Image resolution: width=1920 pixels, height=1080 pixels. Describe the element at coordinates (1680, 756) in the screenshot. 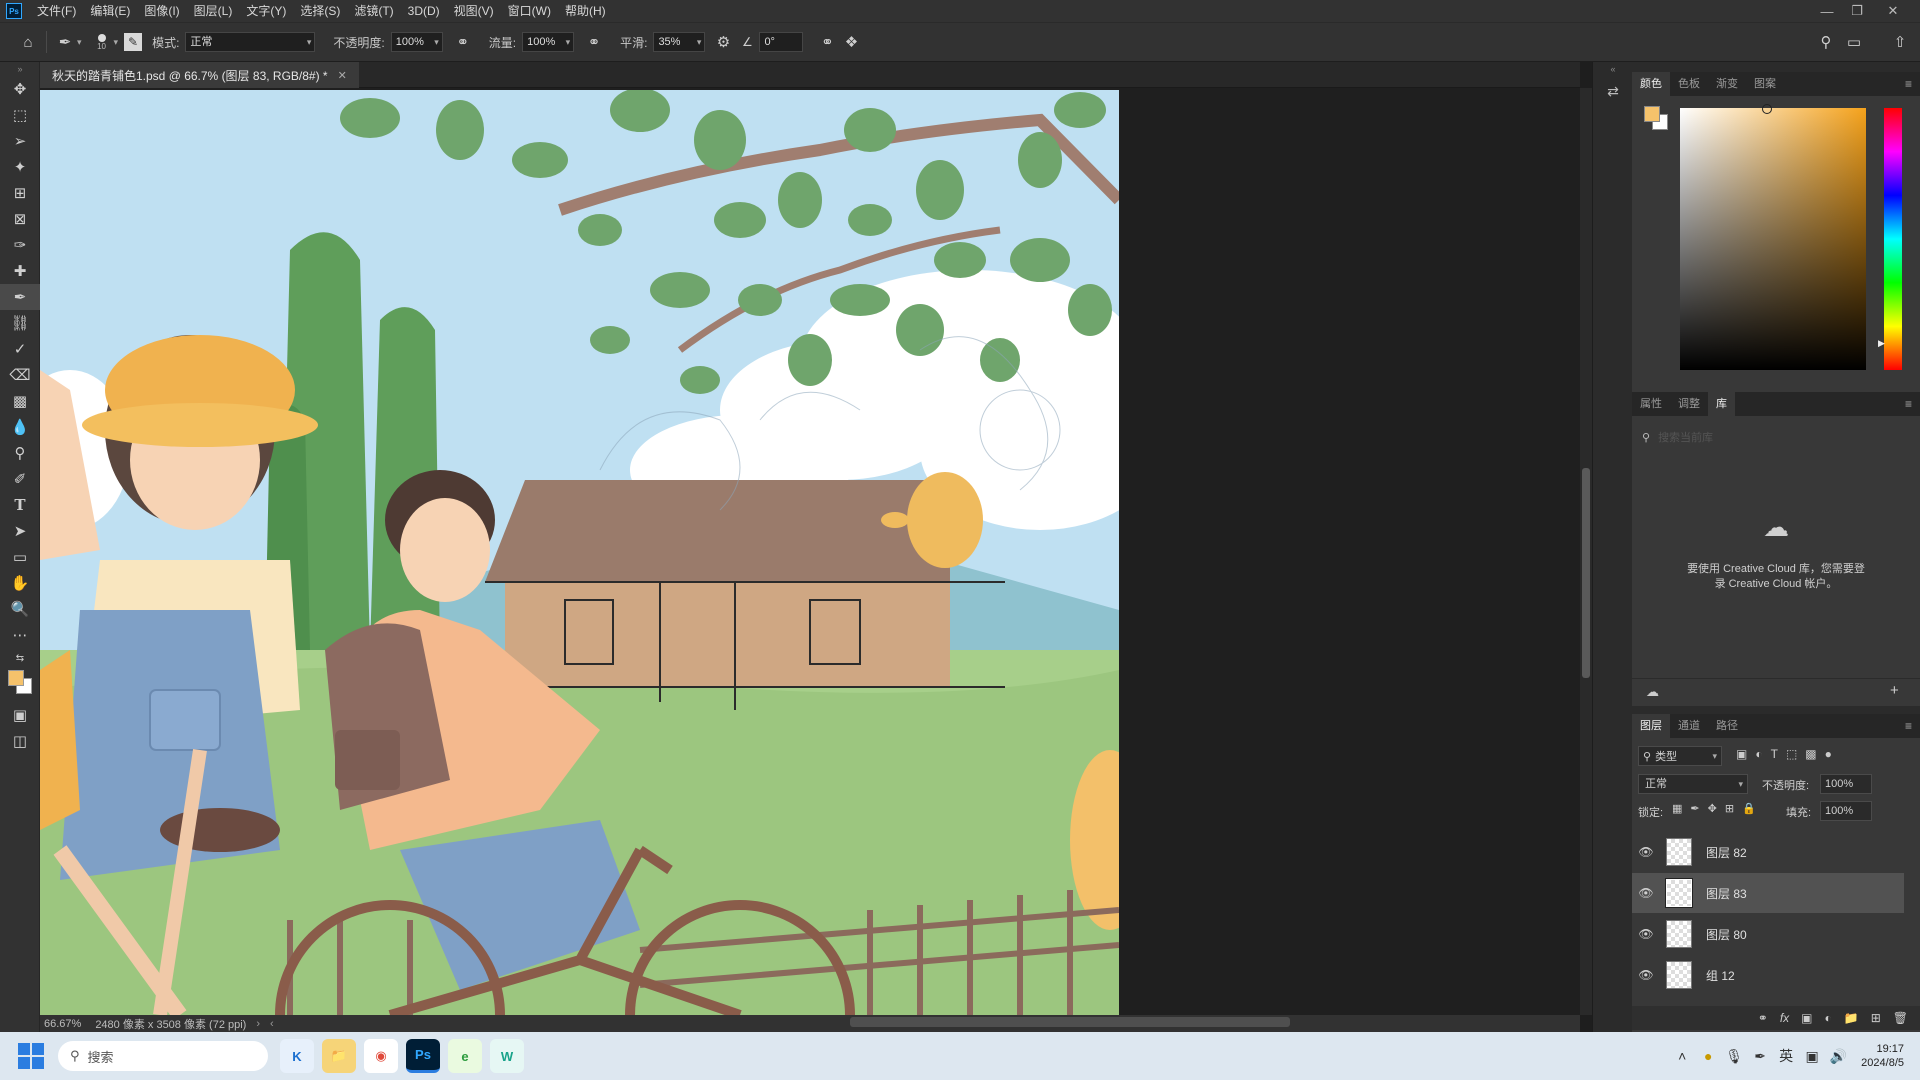

I see `layer-filter-select: ⚲ 类型 ▾` at that location.